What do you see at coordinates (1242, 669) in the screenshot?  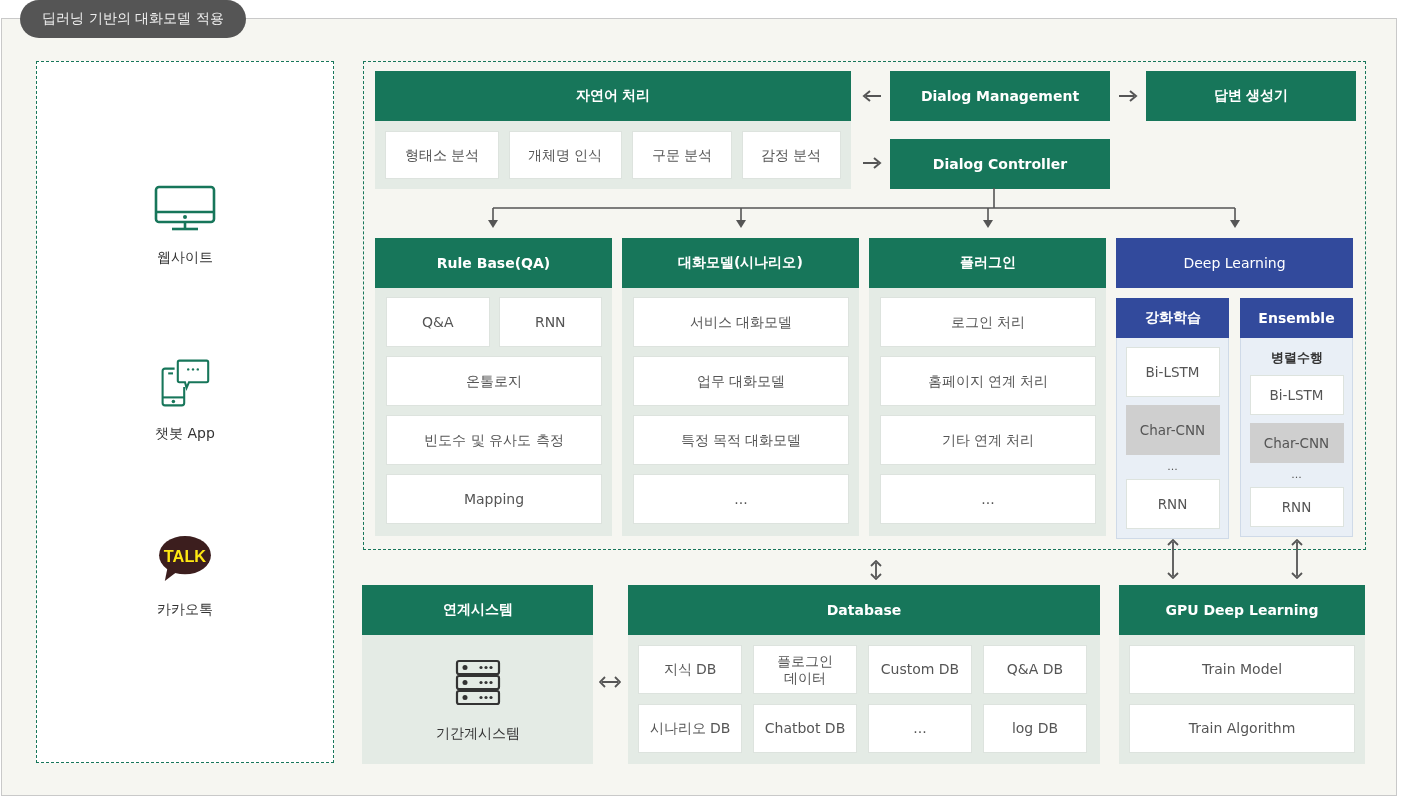 I see `training-item: Train Model` at bounding box center [1242, 669].